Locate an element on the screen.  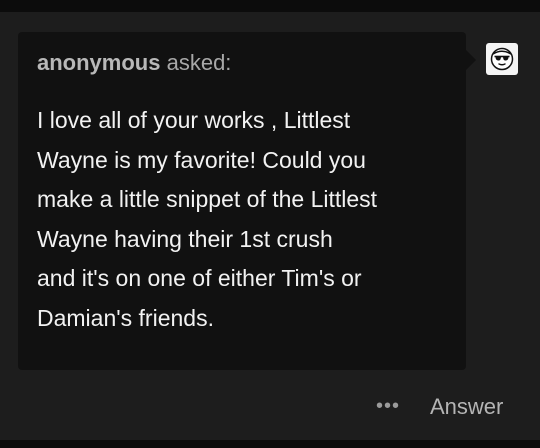
question-line: Wayne having their 1st crush is located at coordinates (185, 238).